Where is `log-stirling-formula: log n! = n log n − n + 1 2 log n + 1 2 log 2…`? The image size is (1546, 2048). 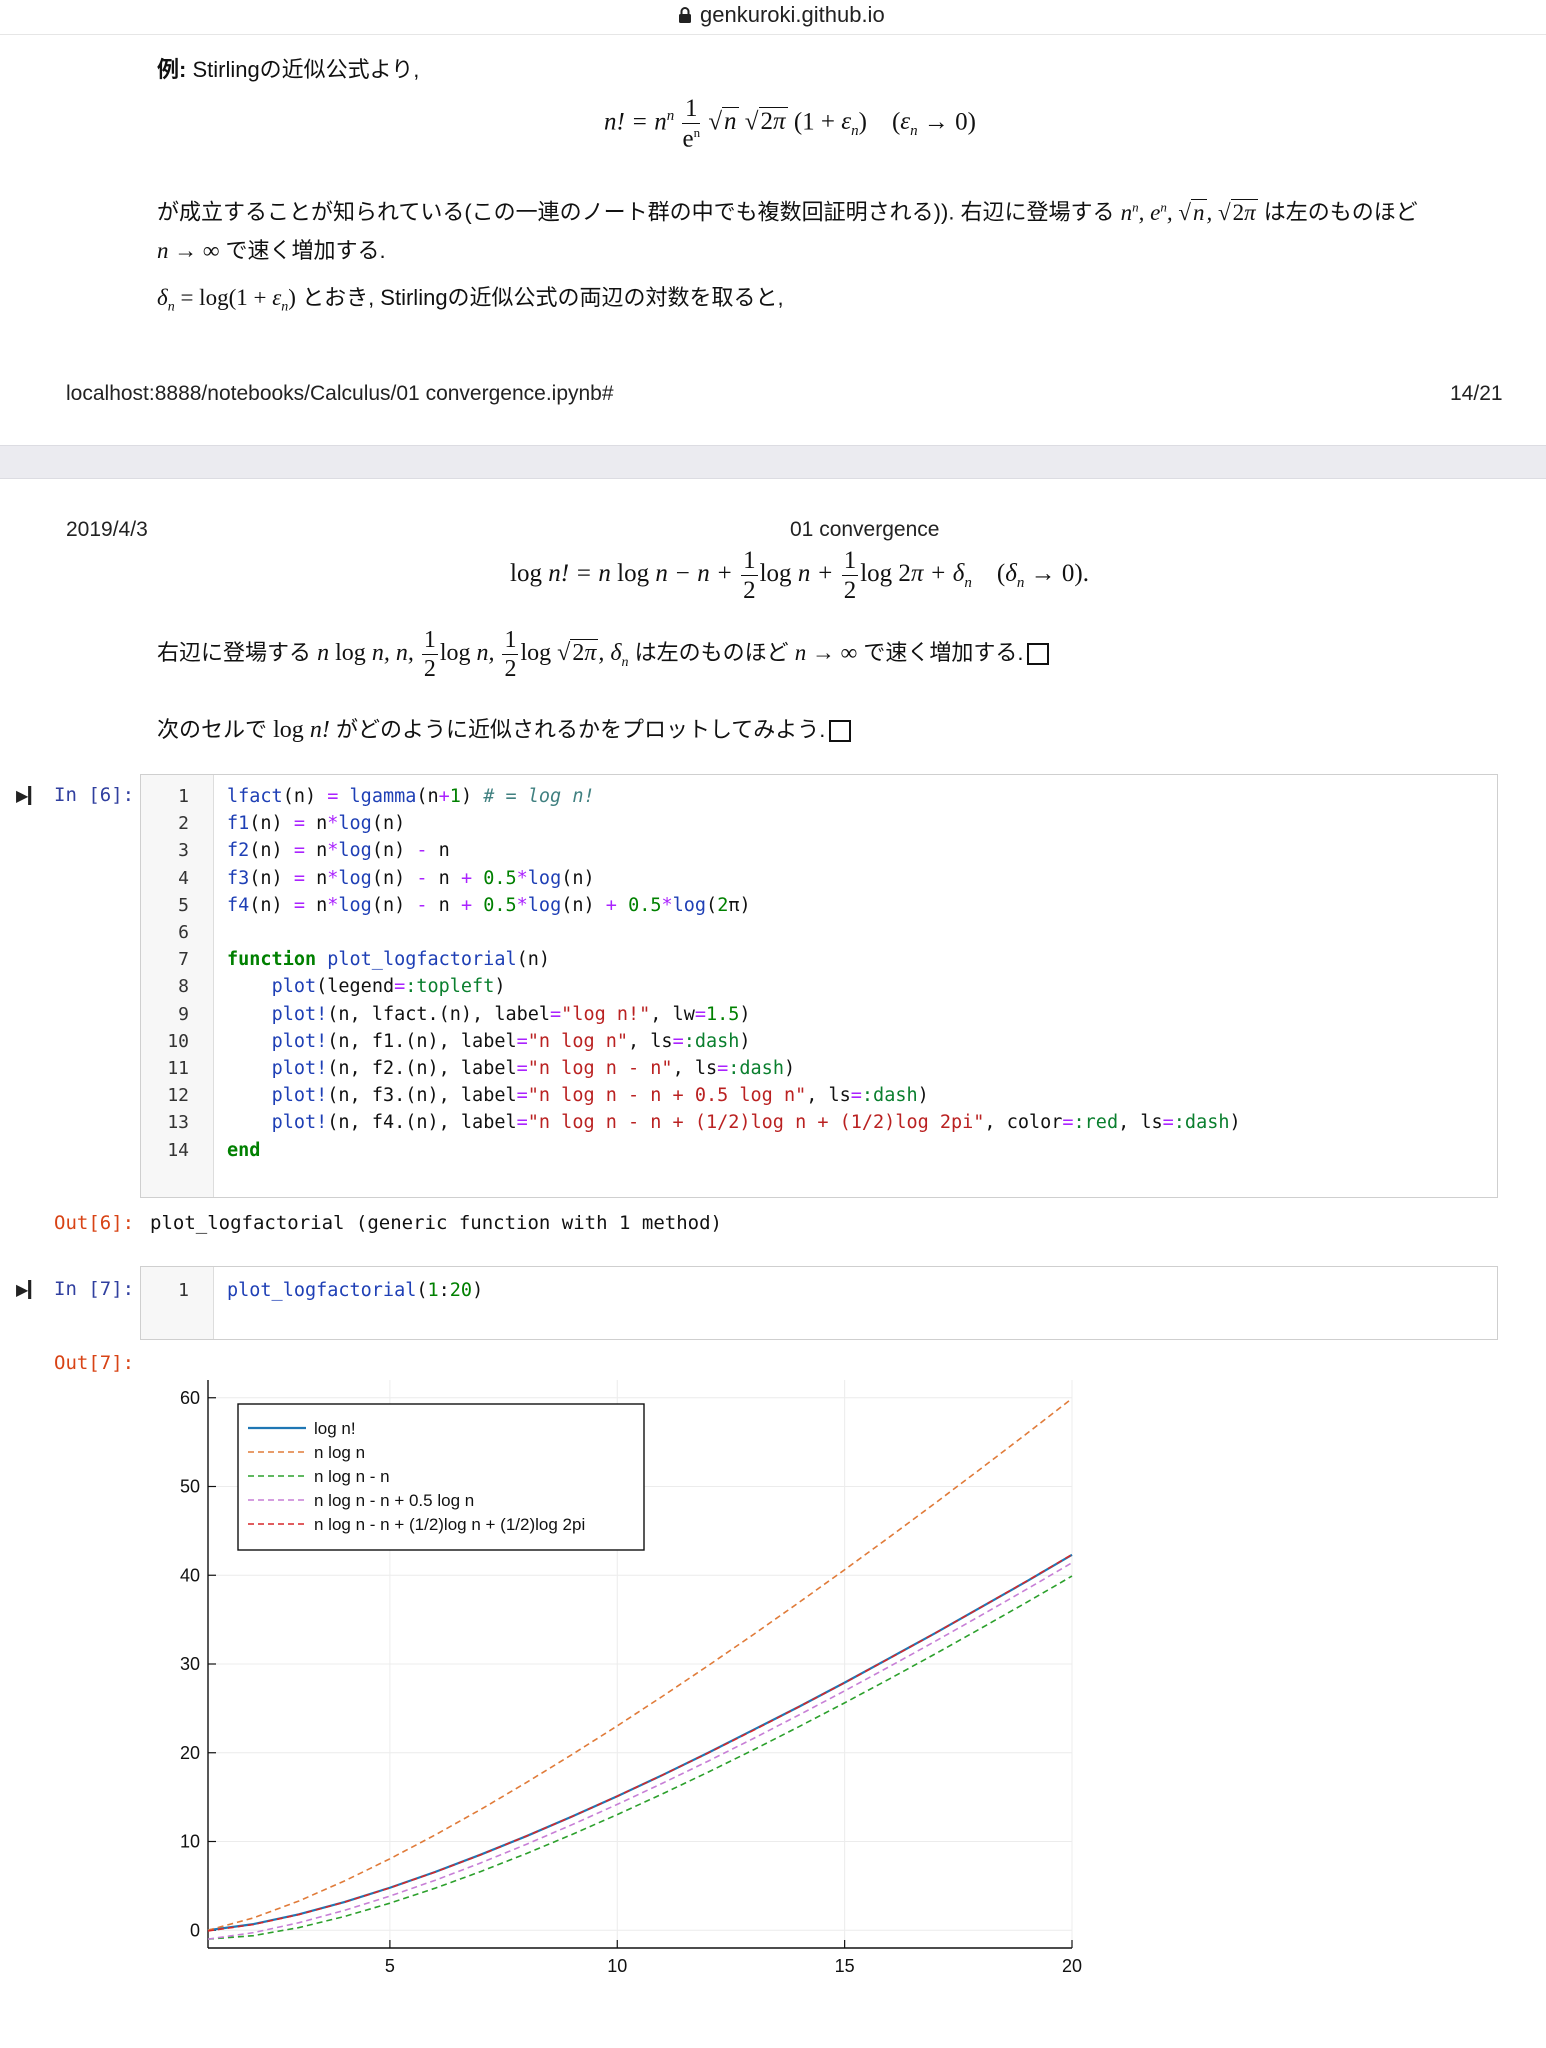
log-stirling-formula: log n! = n log n − n + 1 2 log n + 1 2 log 2… is located at coordinates (799, 575).